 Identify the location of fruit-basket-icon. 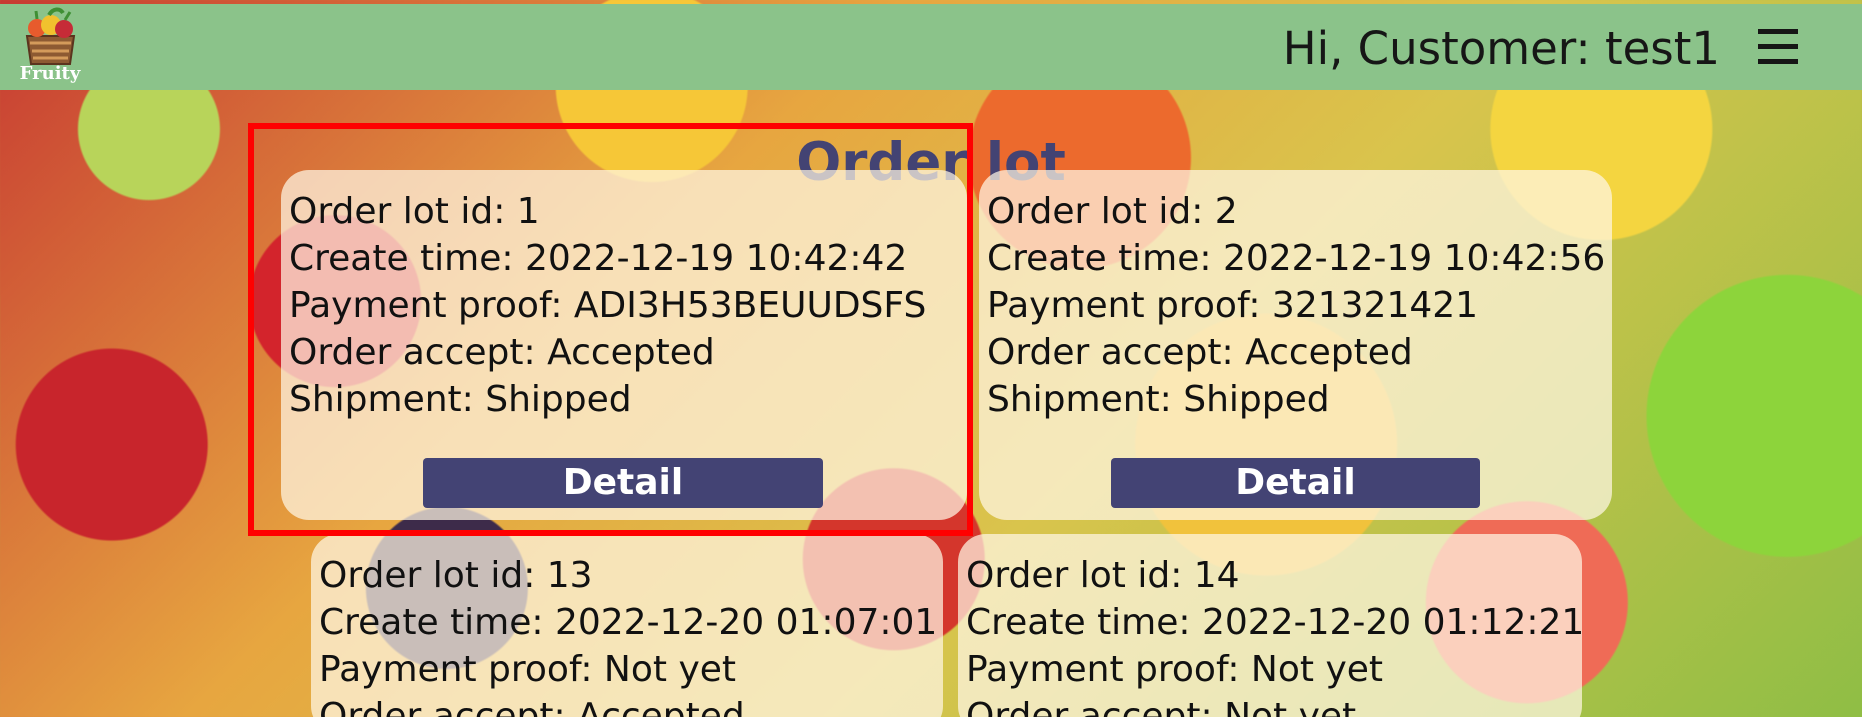
(50, 36).